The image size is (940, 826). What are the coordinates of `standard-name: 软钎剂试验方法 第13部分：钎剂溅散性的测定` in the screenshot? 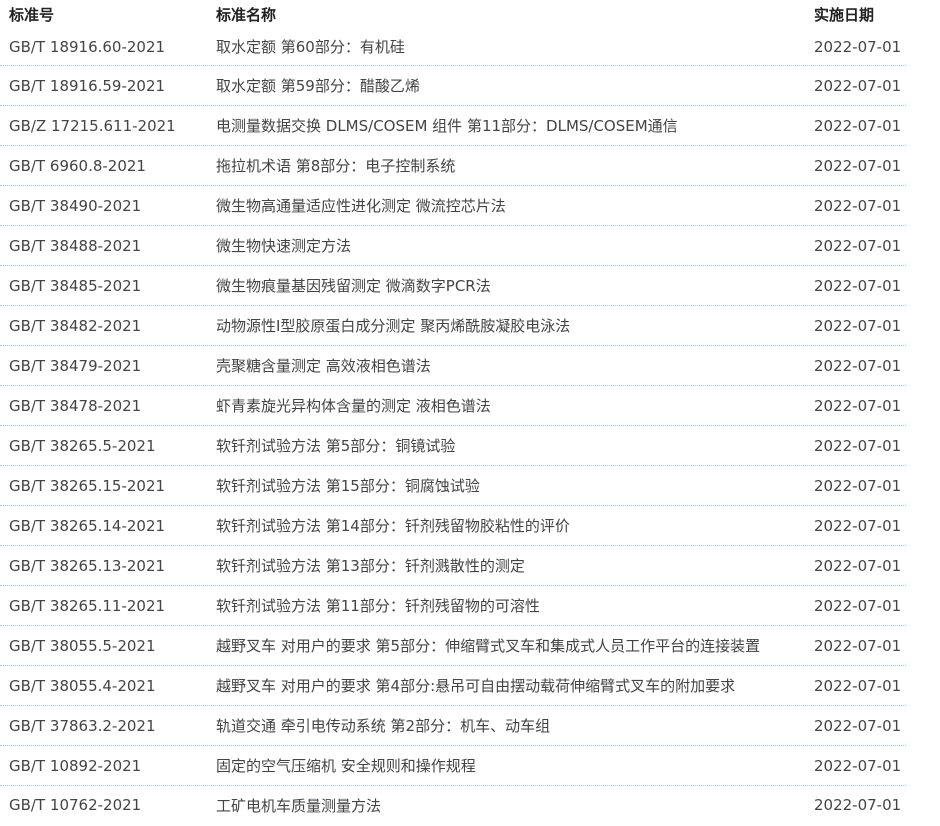 It's located at (506, 565).